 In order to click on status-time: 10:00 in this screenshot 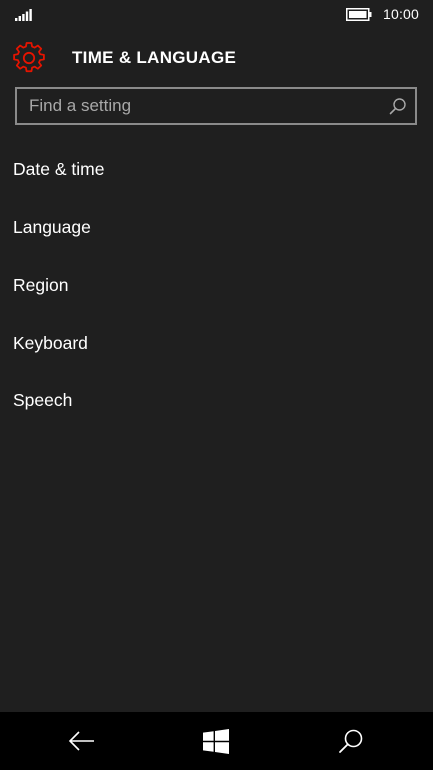, I will do `click(401, 14)`.